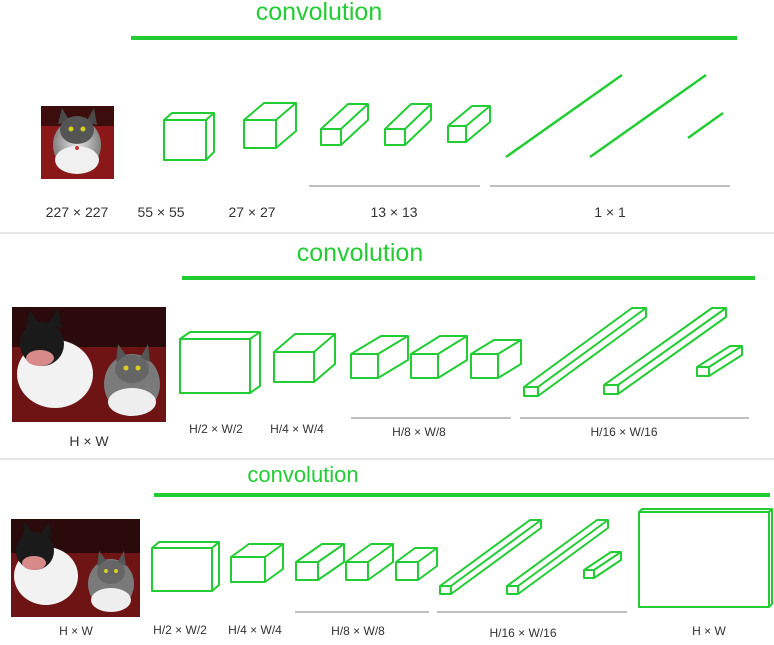  Describe the element at coordinates (705, 558) in the screenshot. I see `output-map-box` at that location.